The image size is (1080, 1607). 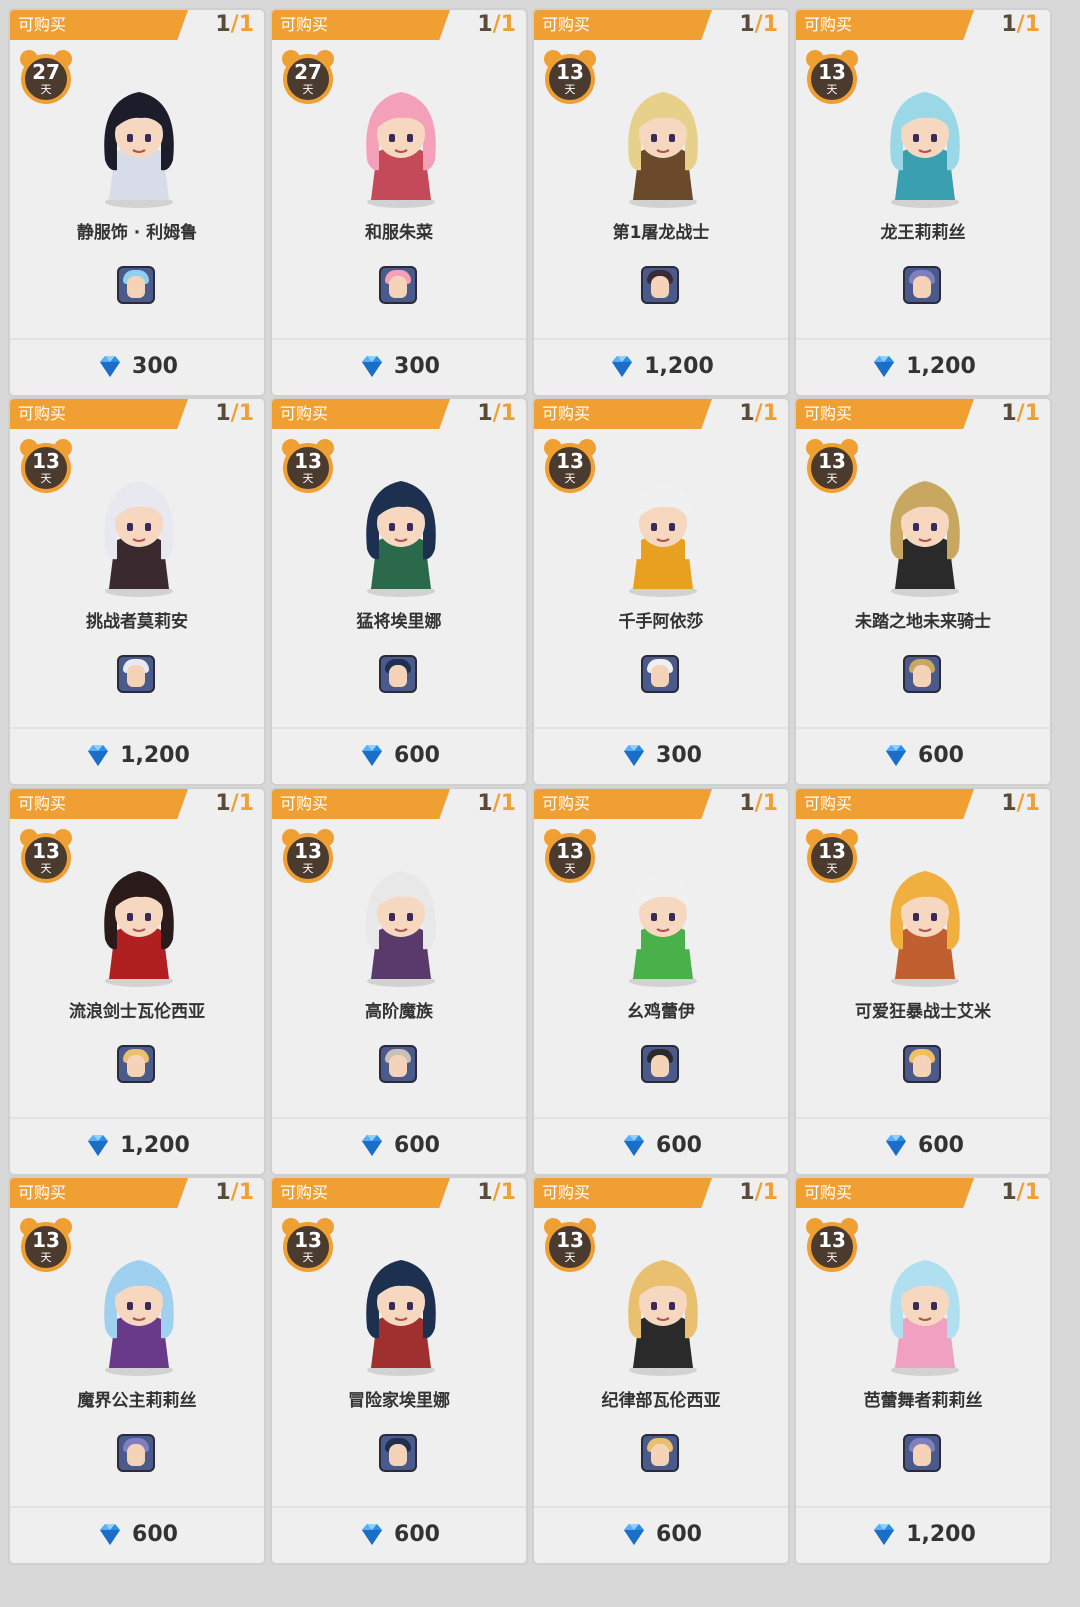 What do you see at coordinates (923, 1401) in the screenshot?
I see `item-name: 芭蕾舞者莉莉丝` at bounding box center [923, 1401].